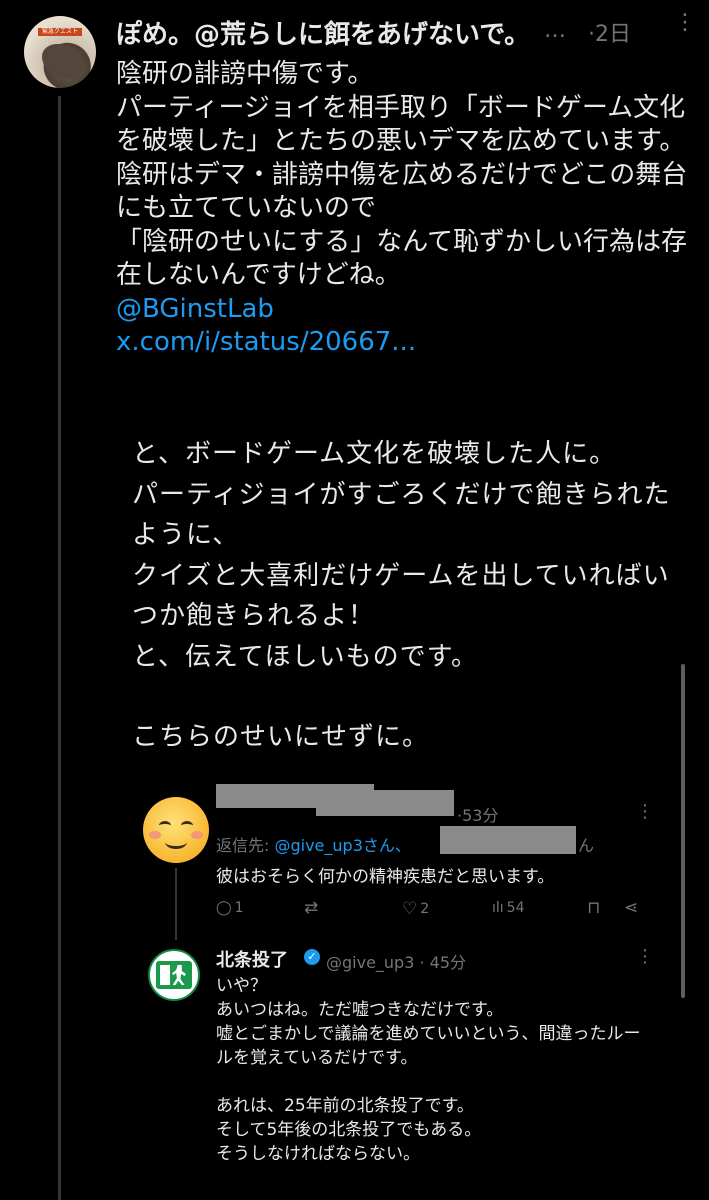  I want to click on reply2-menu-icon: ⋮, so click(645, 956).